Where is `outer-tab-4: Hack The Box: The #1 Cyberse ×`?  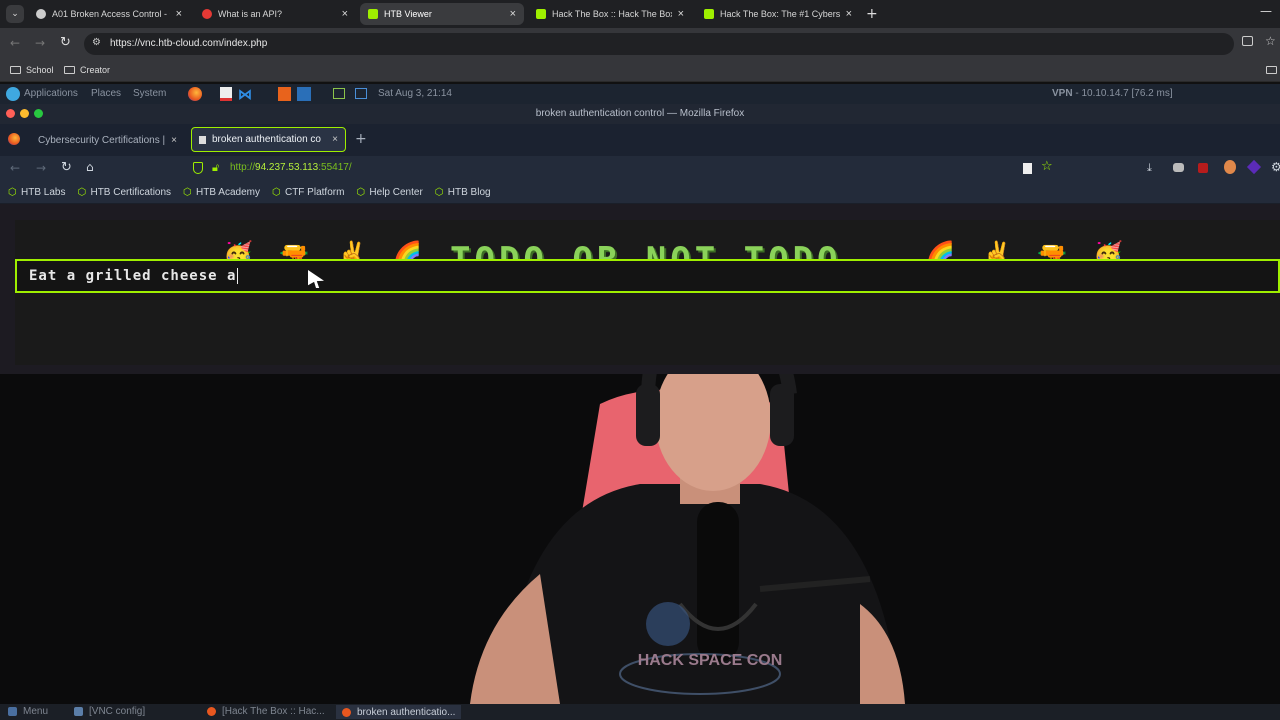
outer-tab-4: Hack The Box: The #1 Cyberse × is located at coordinates (778, 14).